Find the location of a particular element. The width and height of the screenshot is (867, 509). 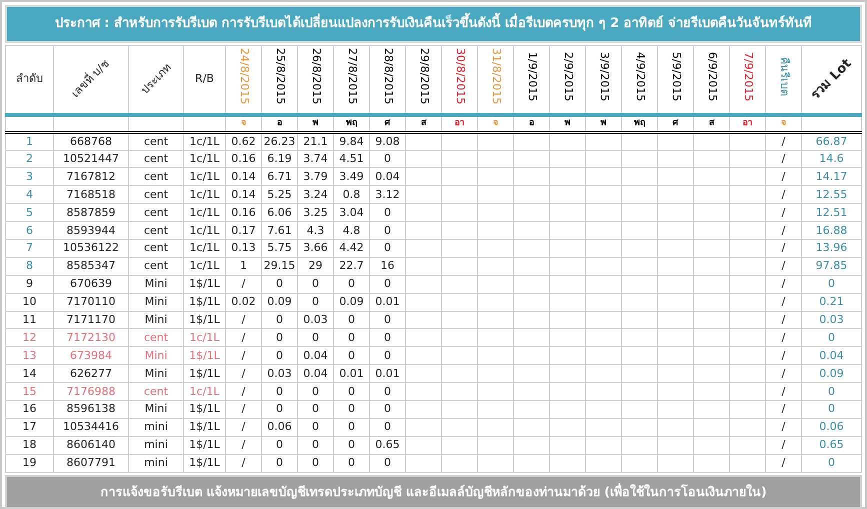

column-header: รวม Lot is located at coordinates (831, 79).